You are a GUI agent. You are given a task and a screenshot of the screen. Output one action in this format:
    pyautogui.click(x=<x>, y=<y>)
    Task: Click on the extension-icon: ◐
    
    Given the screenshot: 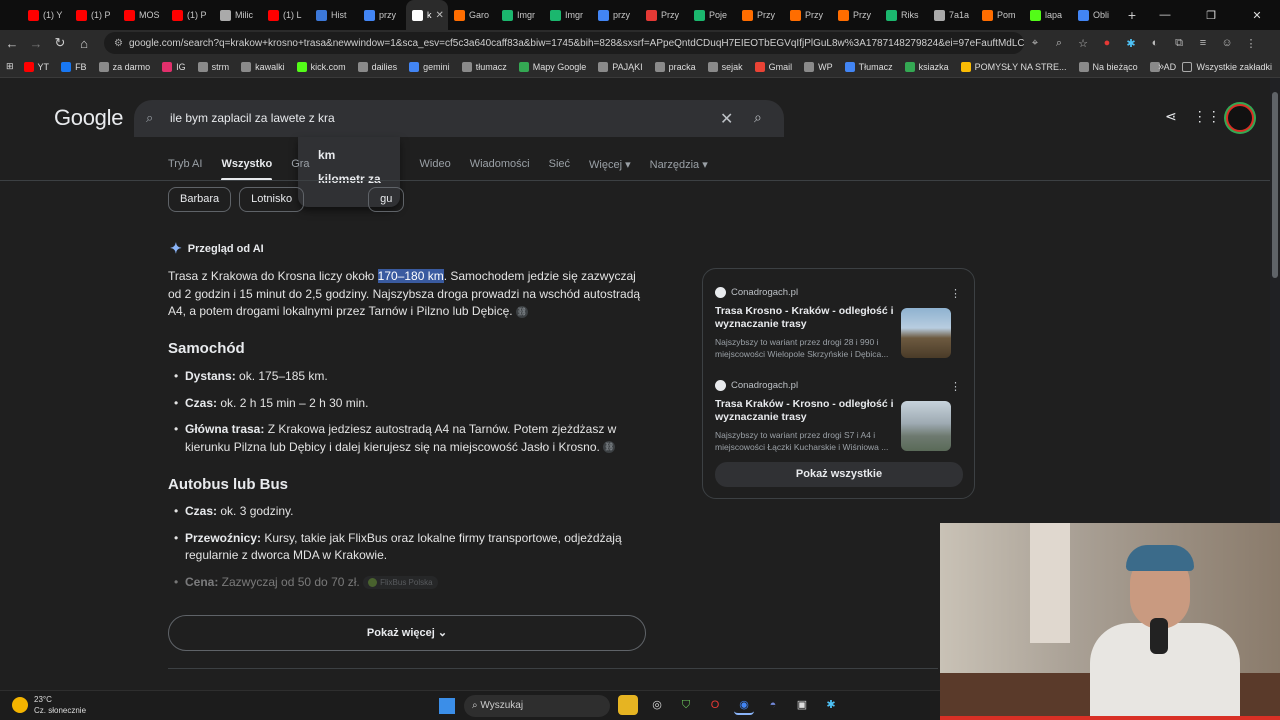 What is the action you would take?
    pyautogui.click(x=1155, y=43)
    